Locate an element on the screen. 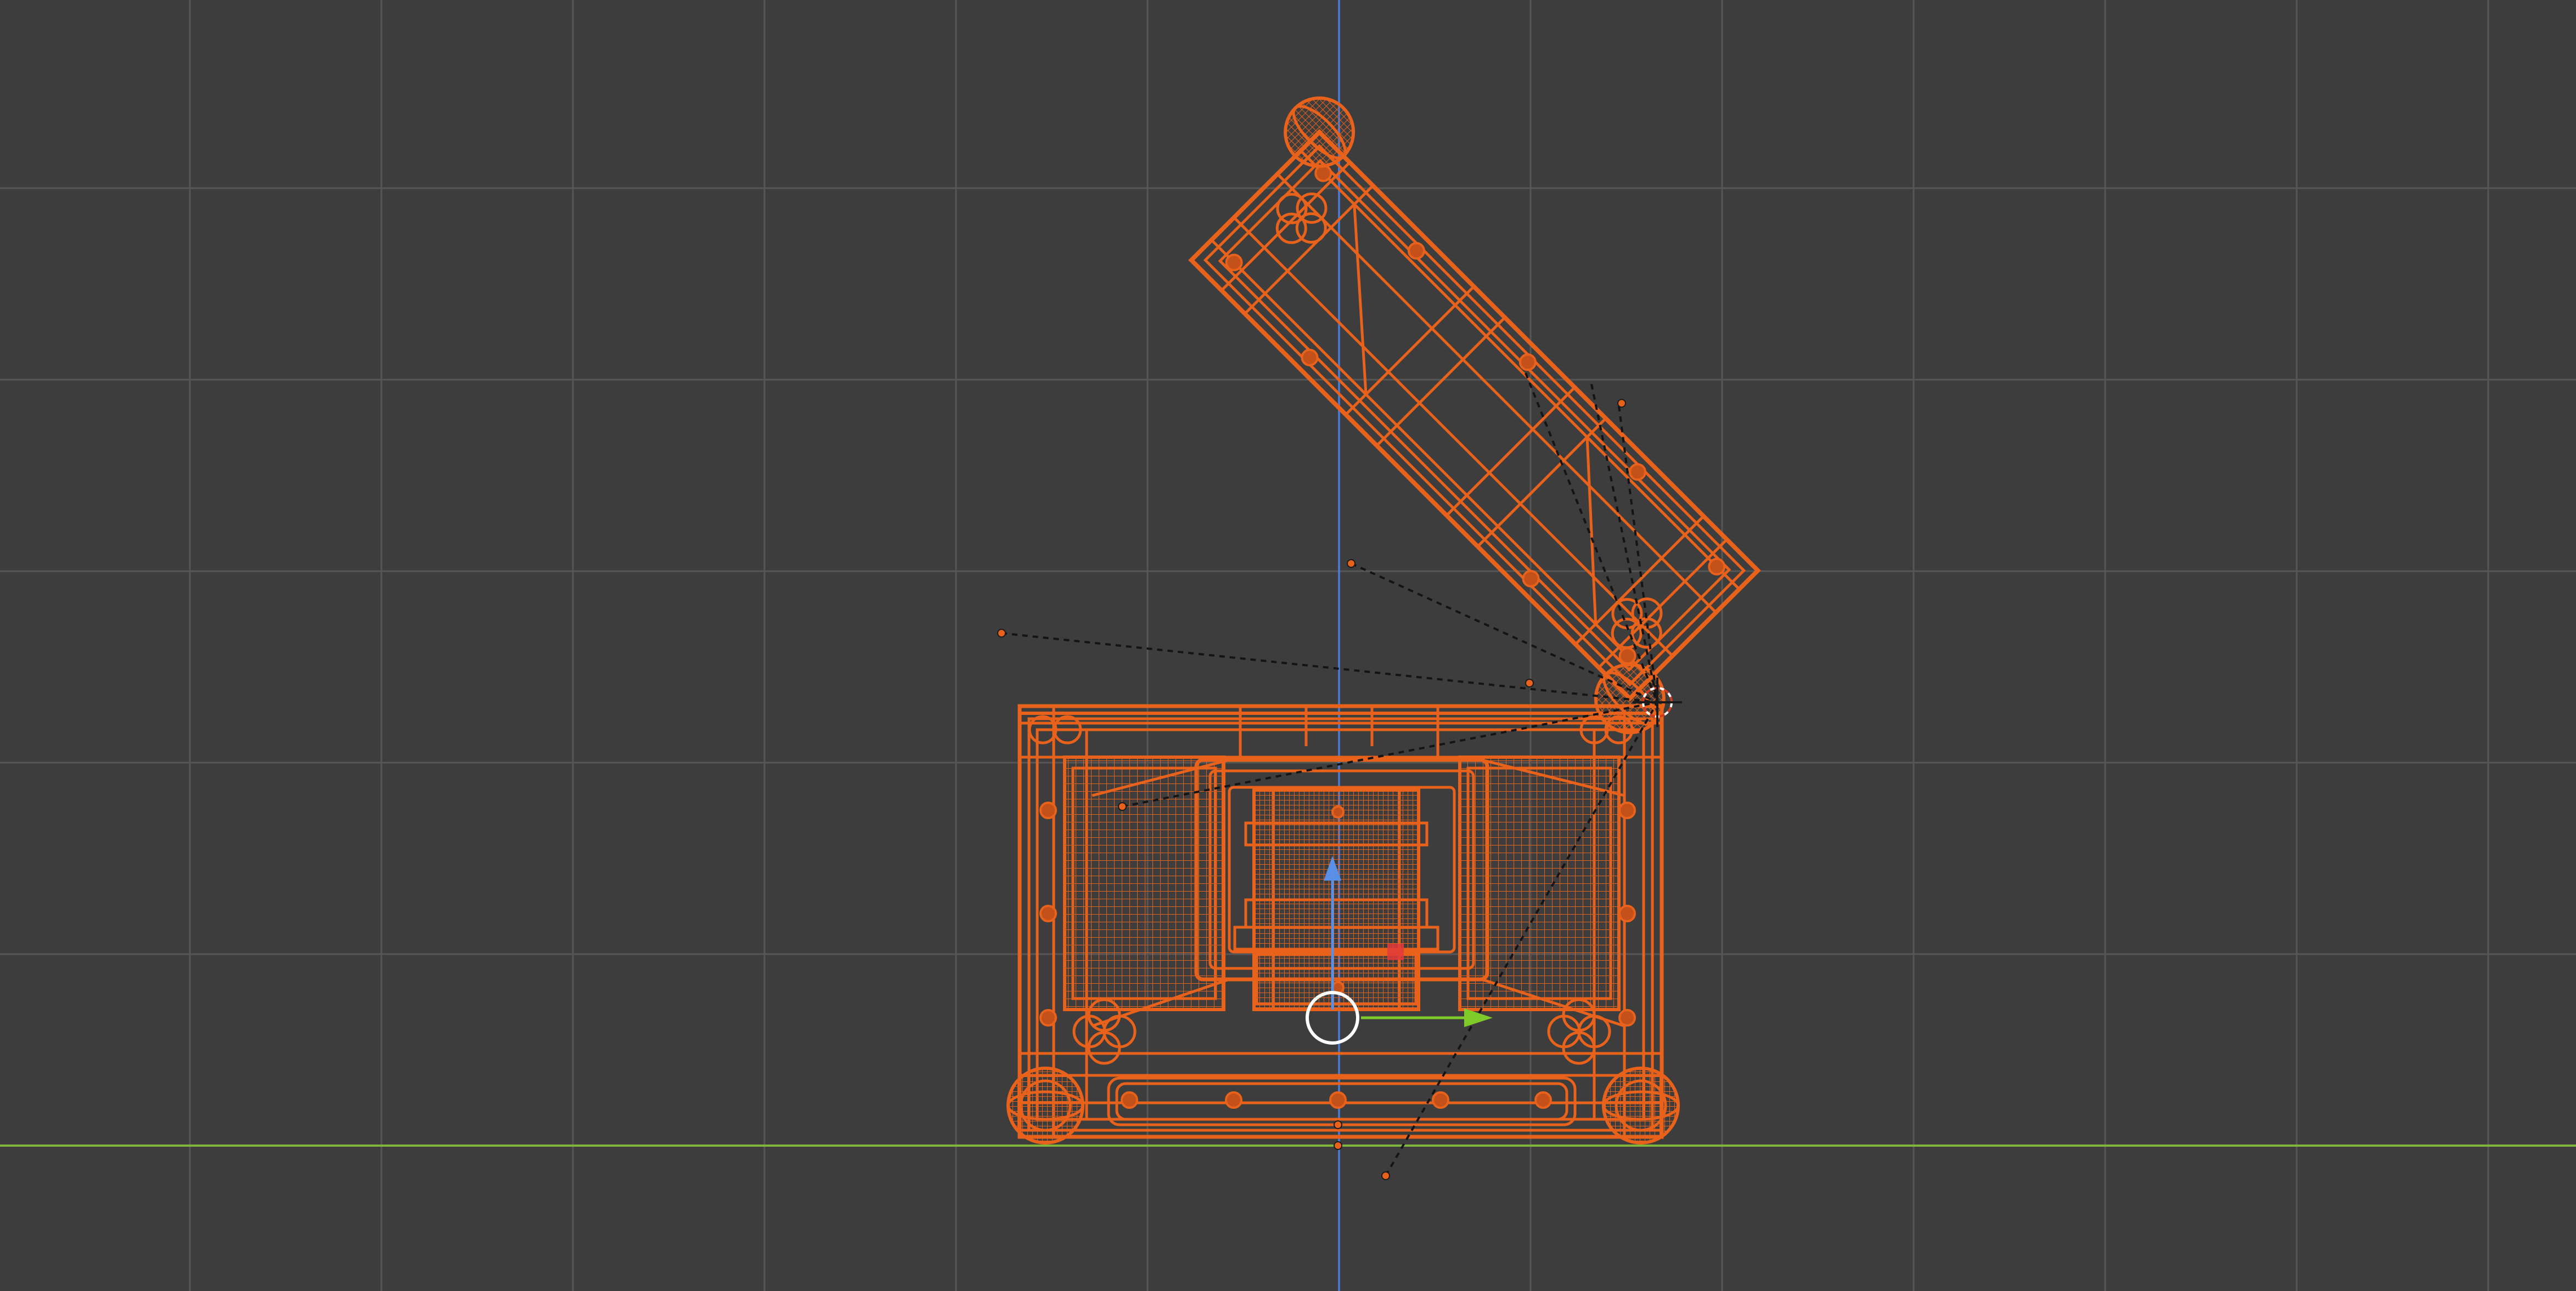 The width and height of the screenshot is (2576, 1291). gizmo-plane-handle is located at coordinates (1395, 952).